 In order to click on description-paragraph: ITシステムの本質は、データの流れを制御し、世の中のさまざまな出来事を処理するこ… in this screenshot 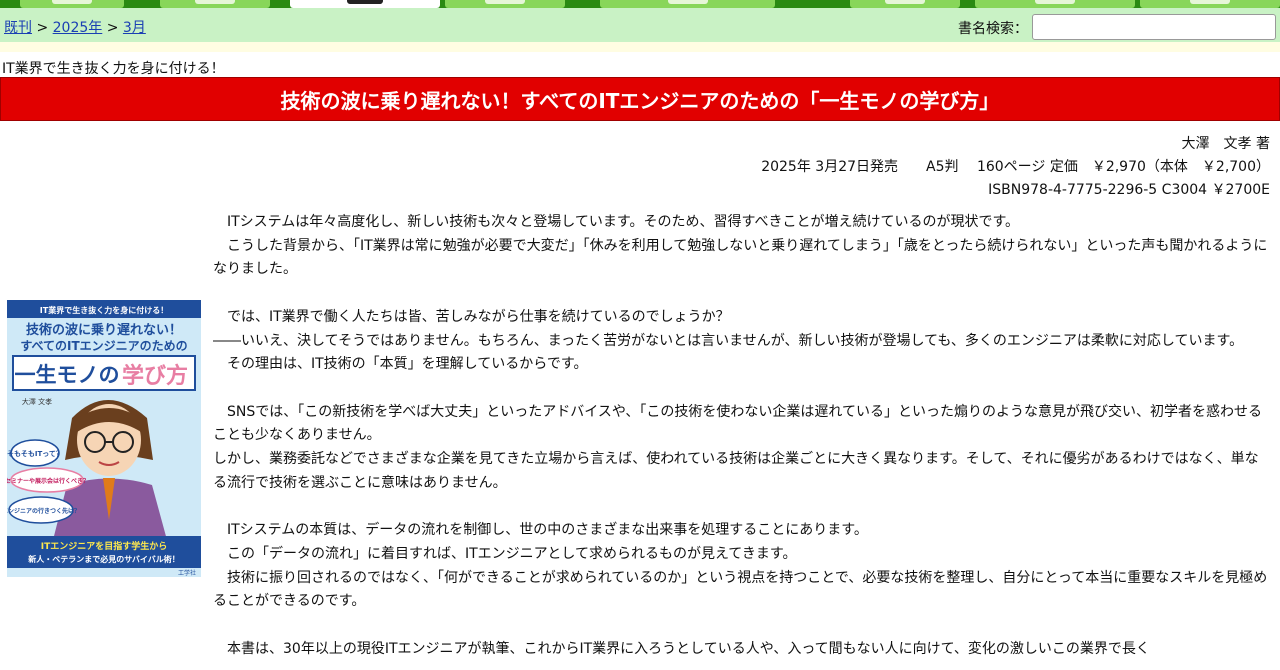, I will do `click(540, 530)`.